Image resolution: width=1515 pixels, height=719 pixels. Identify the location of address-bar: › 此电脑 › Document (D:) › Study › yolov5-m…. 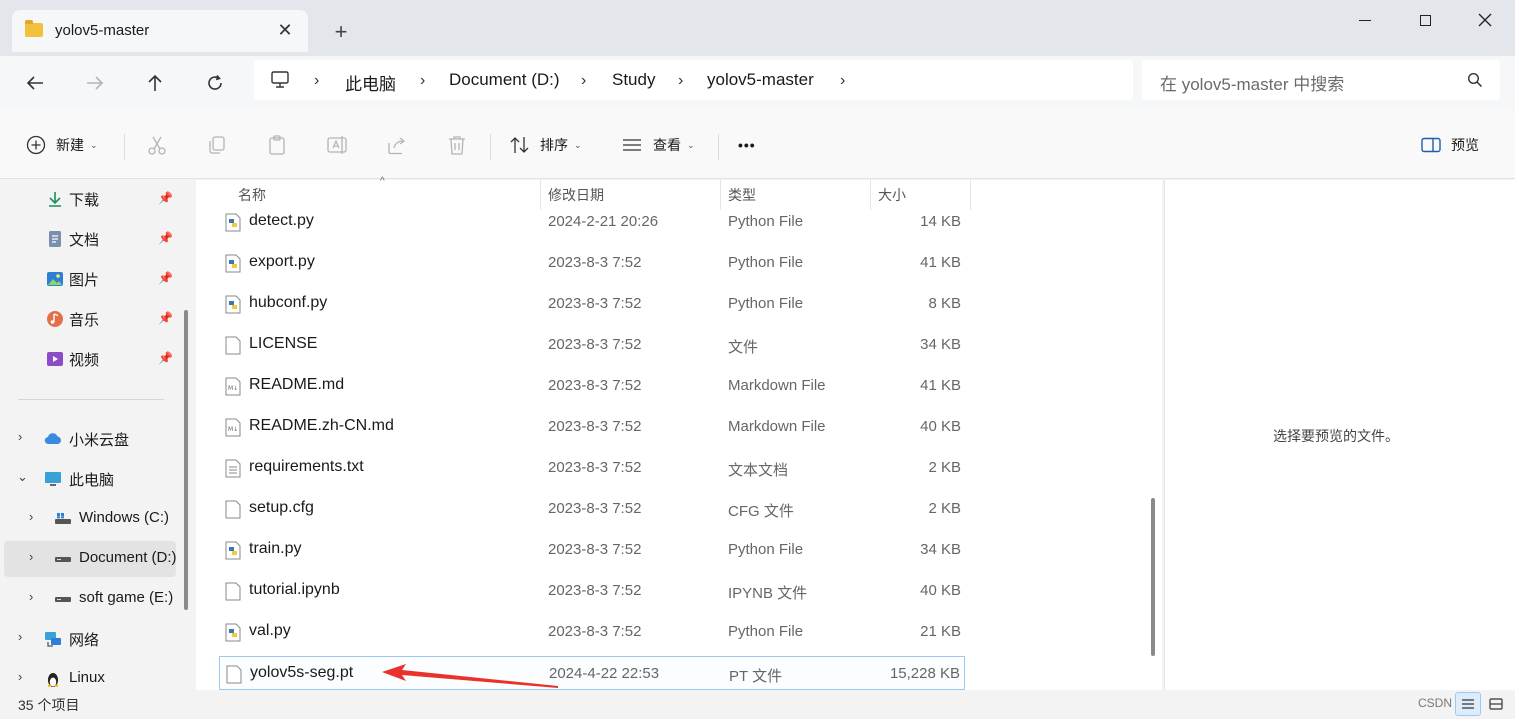
(693, 80).